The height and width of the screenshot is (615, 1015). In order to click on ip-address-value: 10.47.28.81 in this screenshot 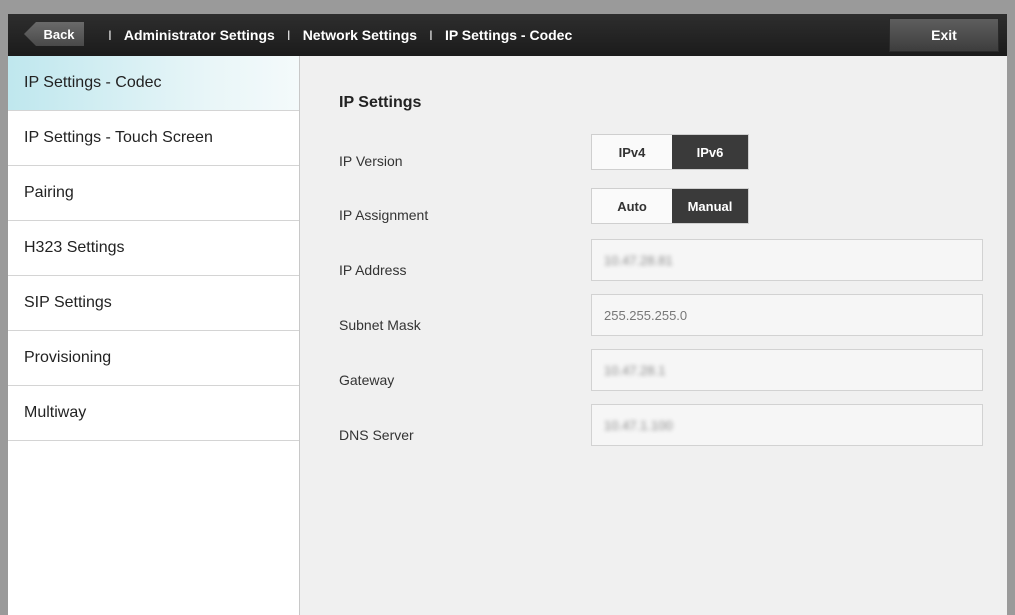, I will do `click(638, 260)`.